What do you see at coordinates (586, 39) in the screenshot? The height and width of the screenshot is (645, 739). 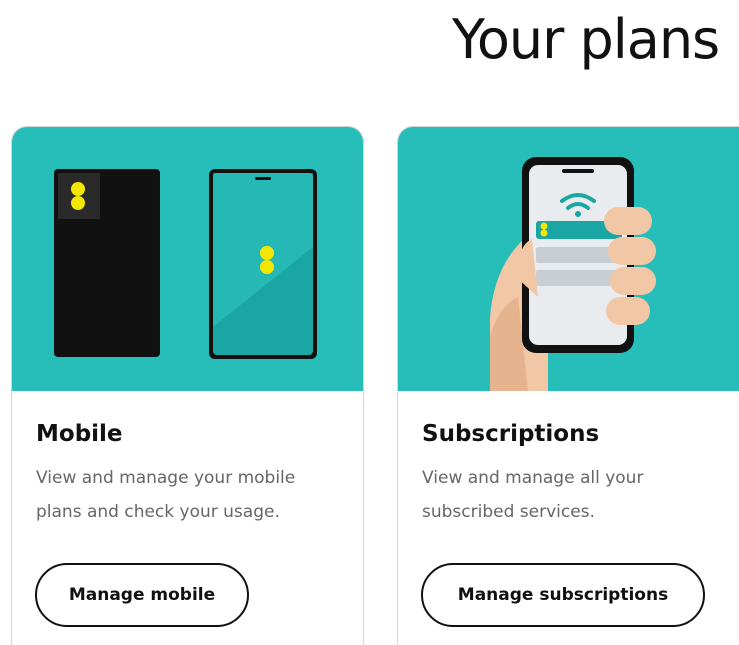 I see `page-title: Your plans` at bounding box center [586, 39].